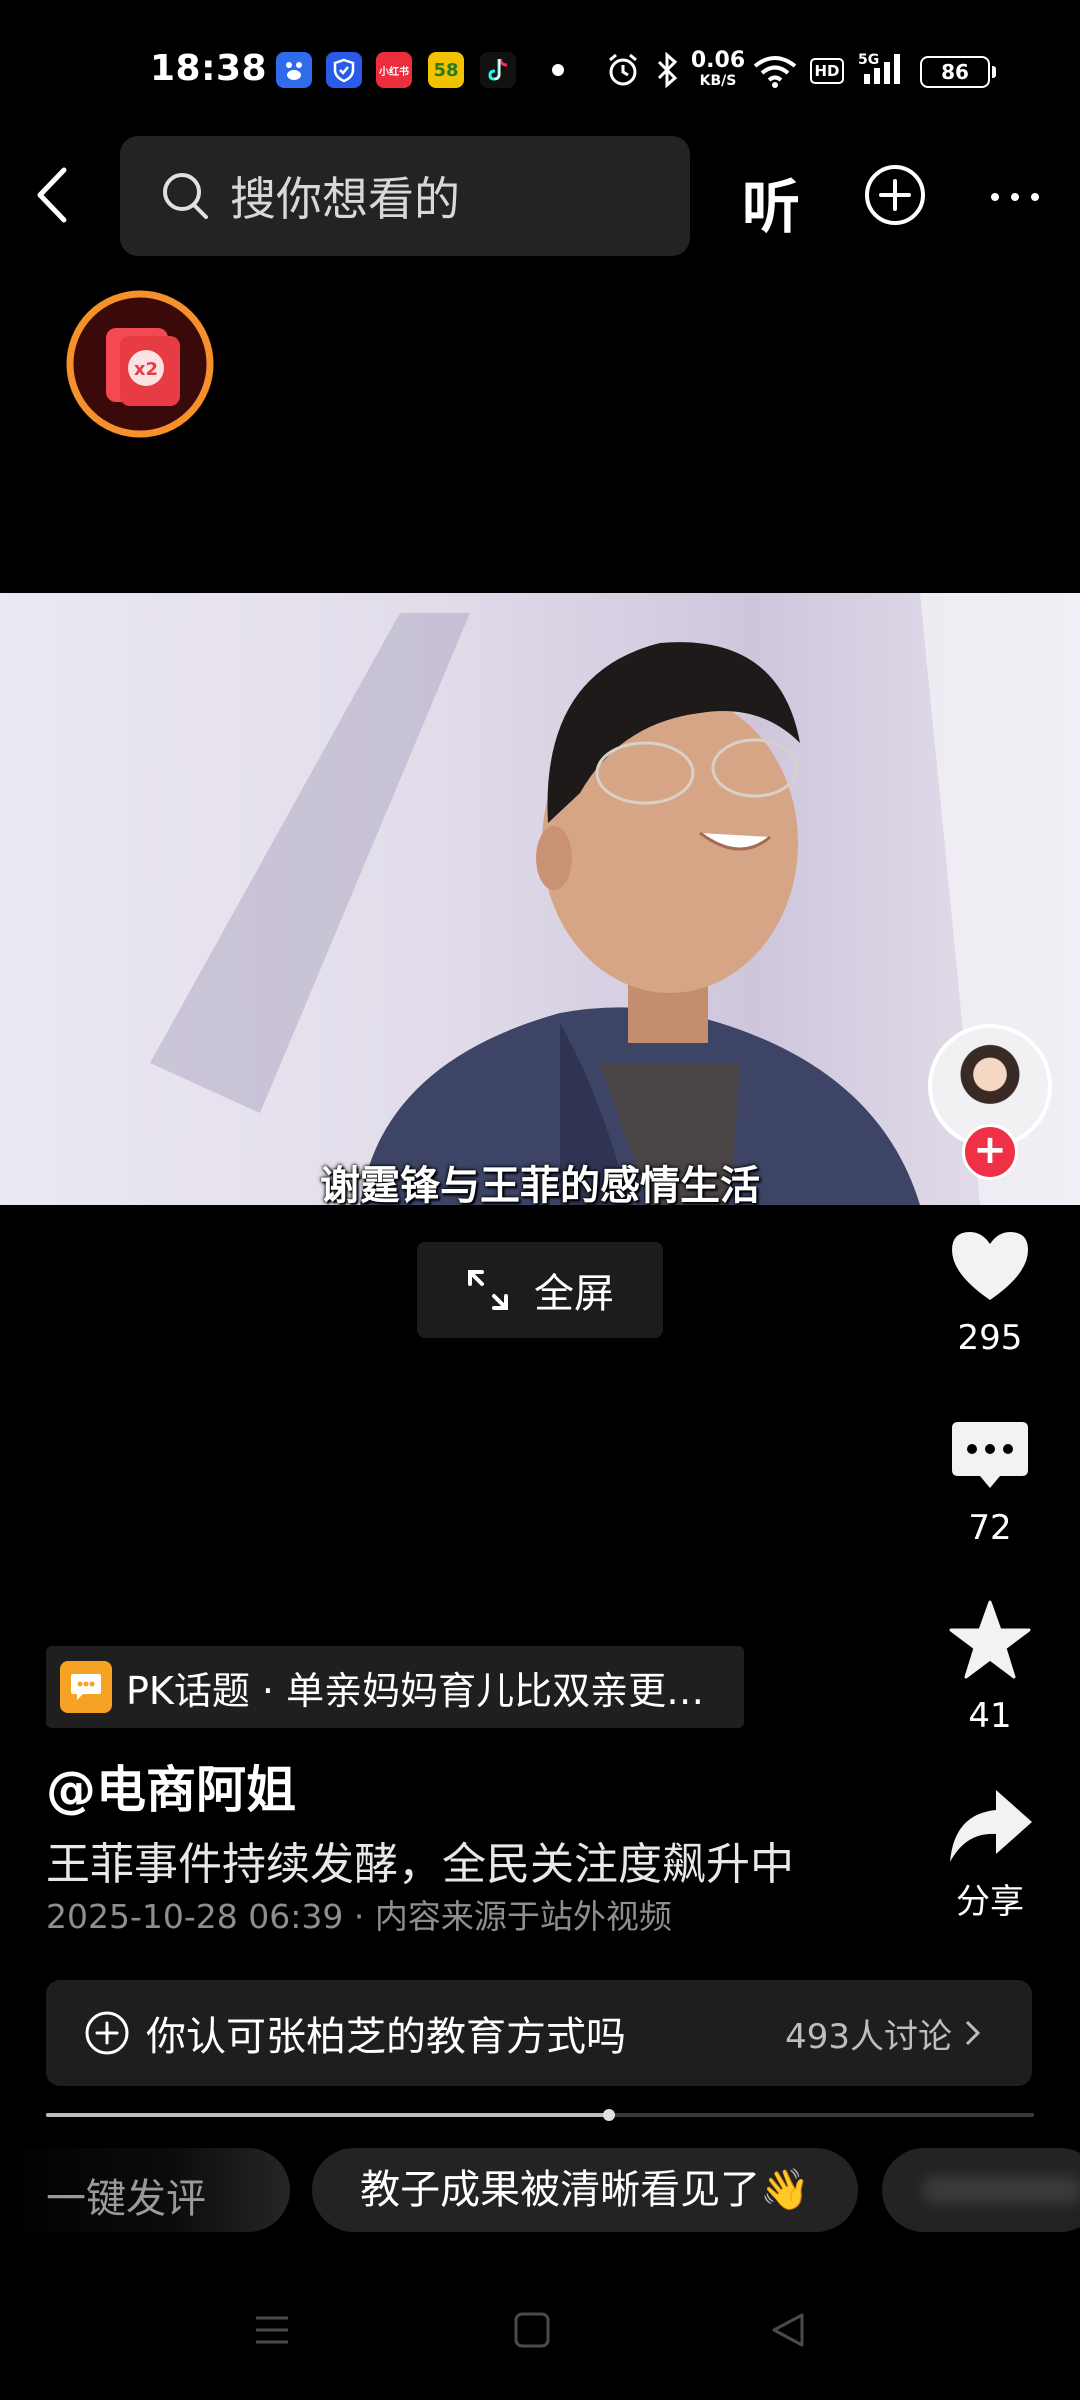 The image size is (1080, 2400). What do you see at coordinates (1015, 197) in the screenshot?
I see `more-options-button` at bounding box center [1015, 197].